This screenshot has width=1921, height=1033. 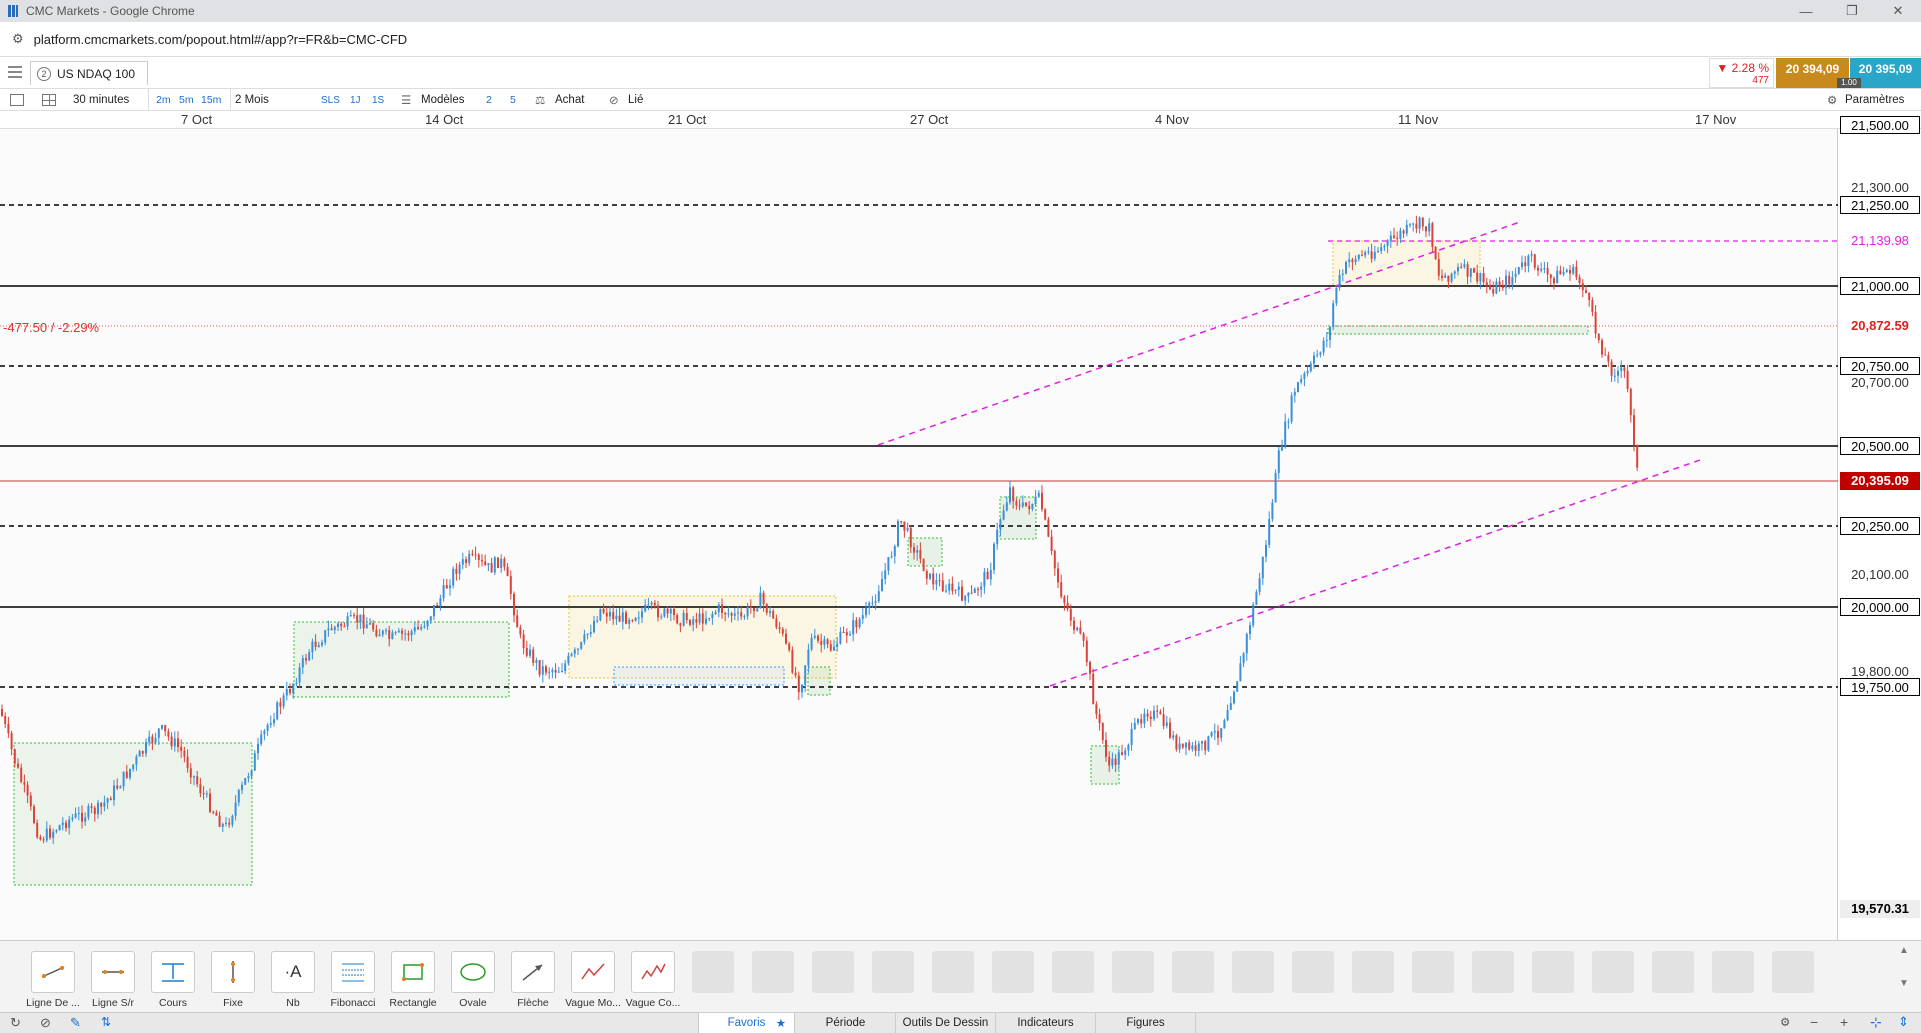 I want to click on templates-button: Modèles, so click(x=442, y=100).